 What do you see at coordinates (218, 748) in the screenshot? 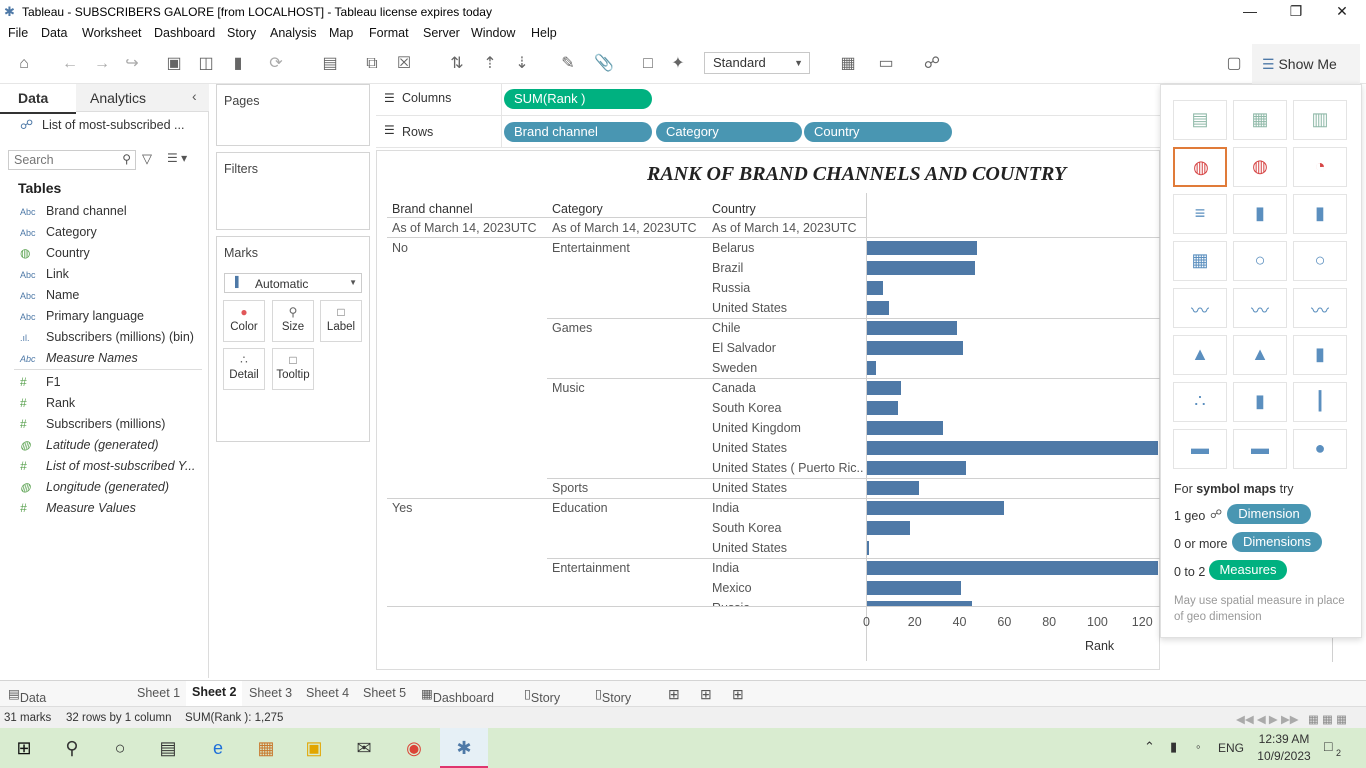
I see `edge-icon: e` at bounding box center [218, 748].